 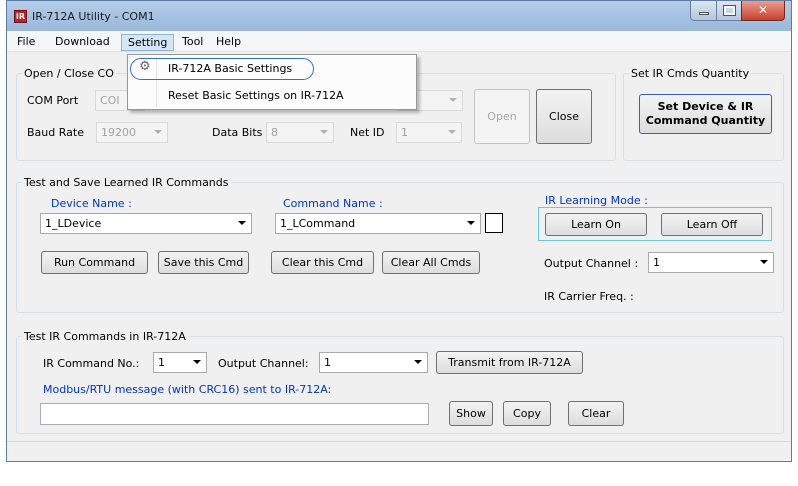 I want to click on menu-file: File, so click(x=26, y=42).